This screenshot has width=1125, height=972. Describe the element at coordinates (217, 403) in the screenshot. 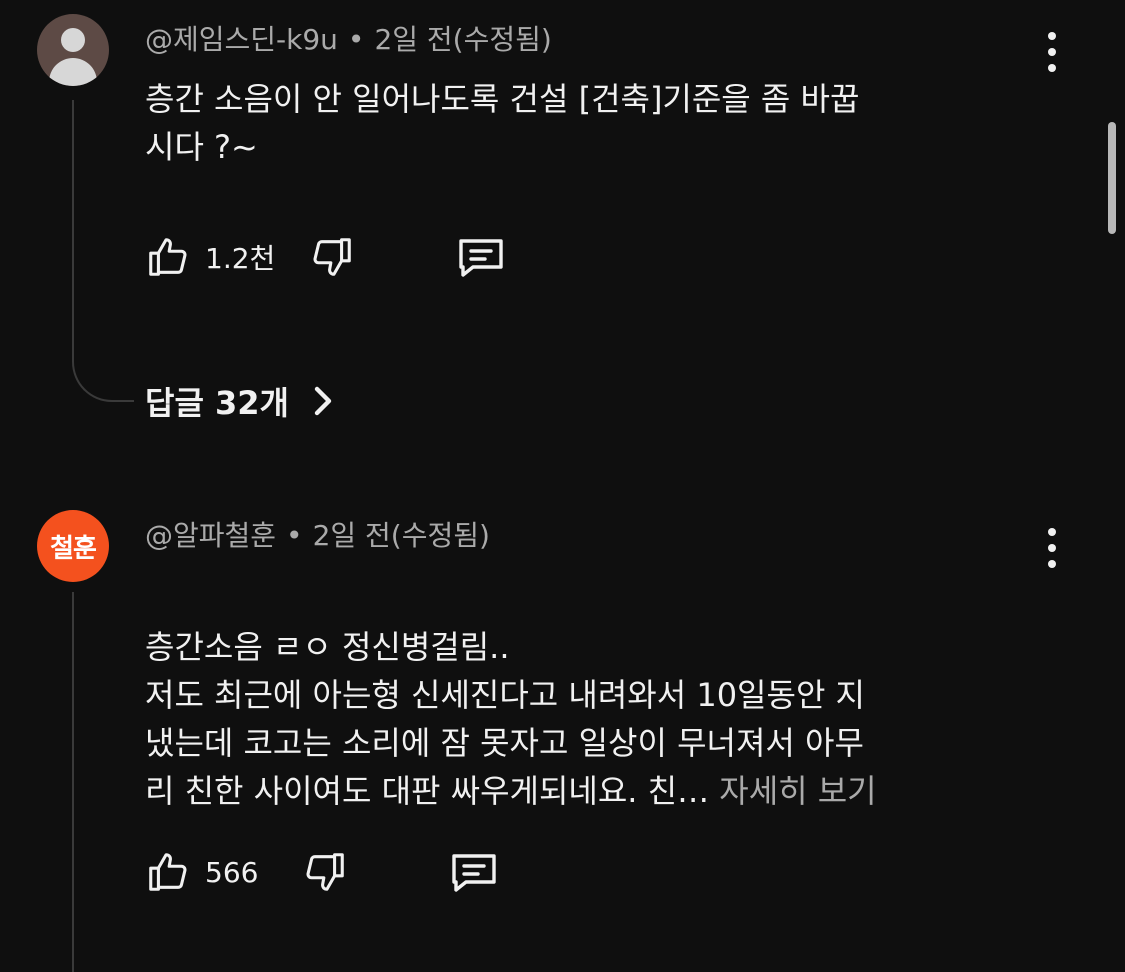

I see `replies-count: 답글 32개` at that location.